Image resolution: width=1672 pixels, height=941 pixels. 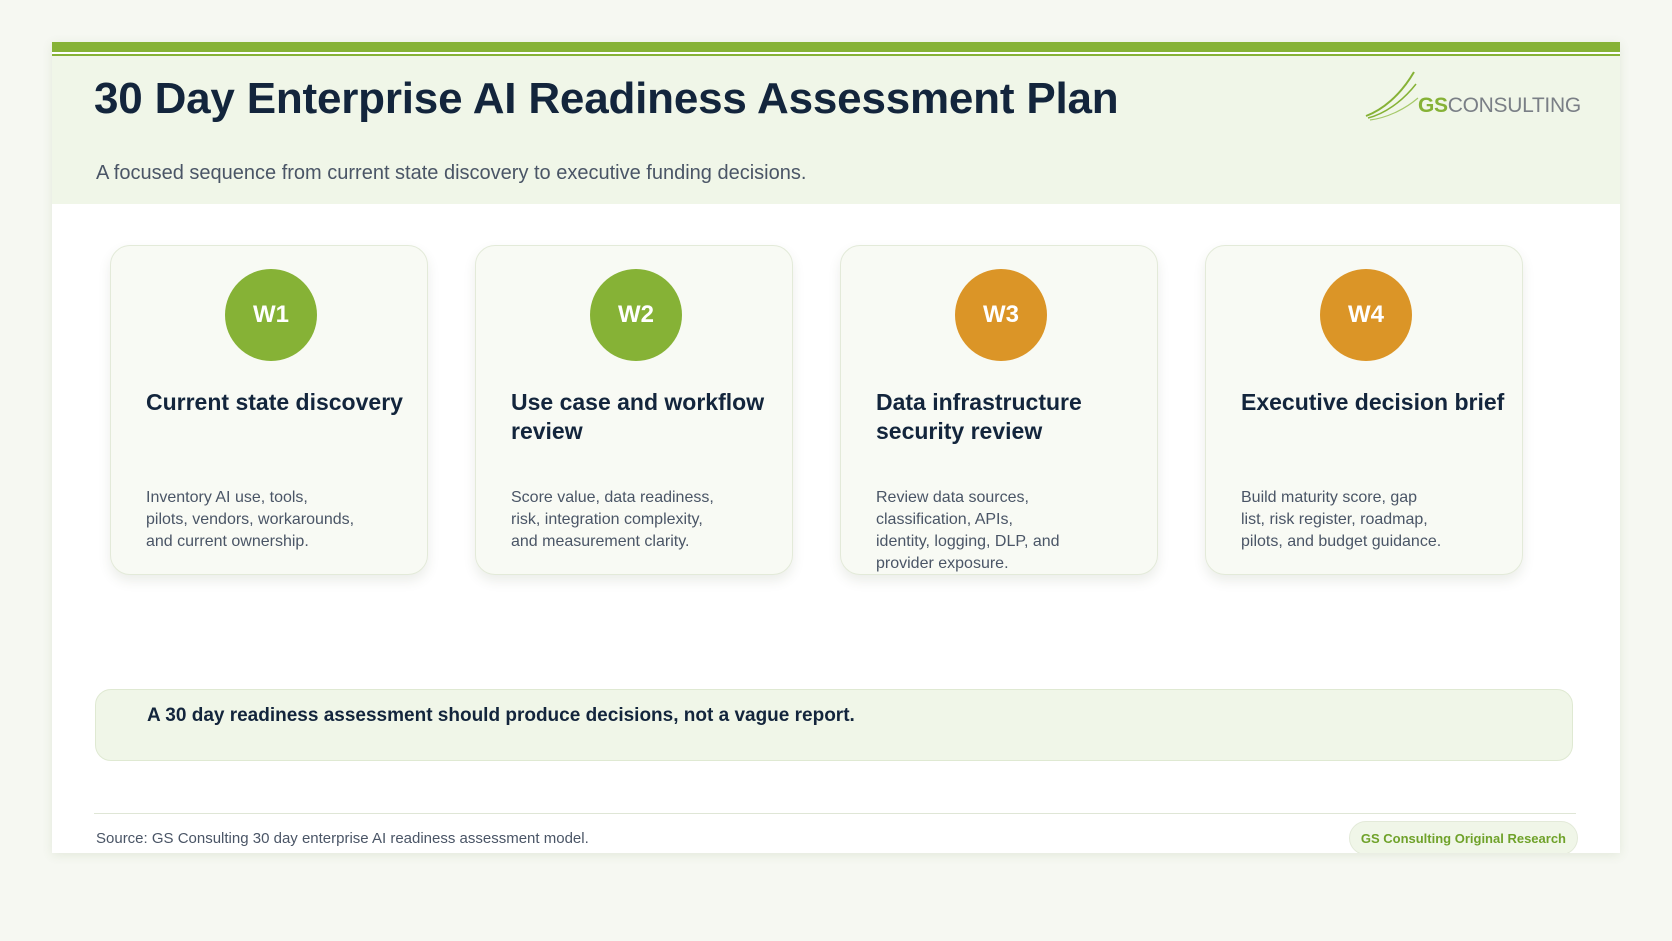 What do you see at coordinates (1433, 105) in the screenshot?
I see `logo-brand-bold: GS` at bounding box center [1433, 105].